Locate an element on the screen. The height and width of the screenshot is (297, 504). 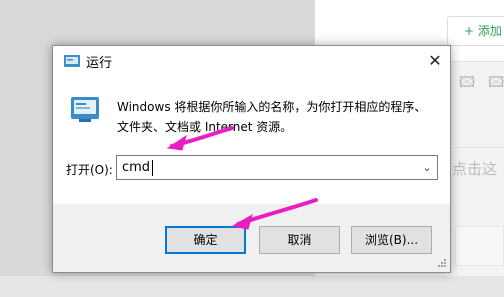
open-combobox: cmd ⌄ is located at coordinates (277, 167).